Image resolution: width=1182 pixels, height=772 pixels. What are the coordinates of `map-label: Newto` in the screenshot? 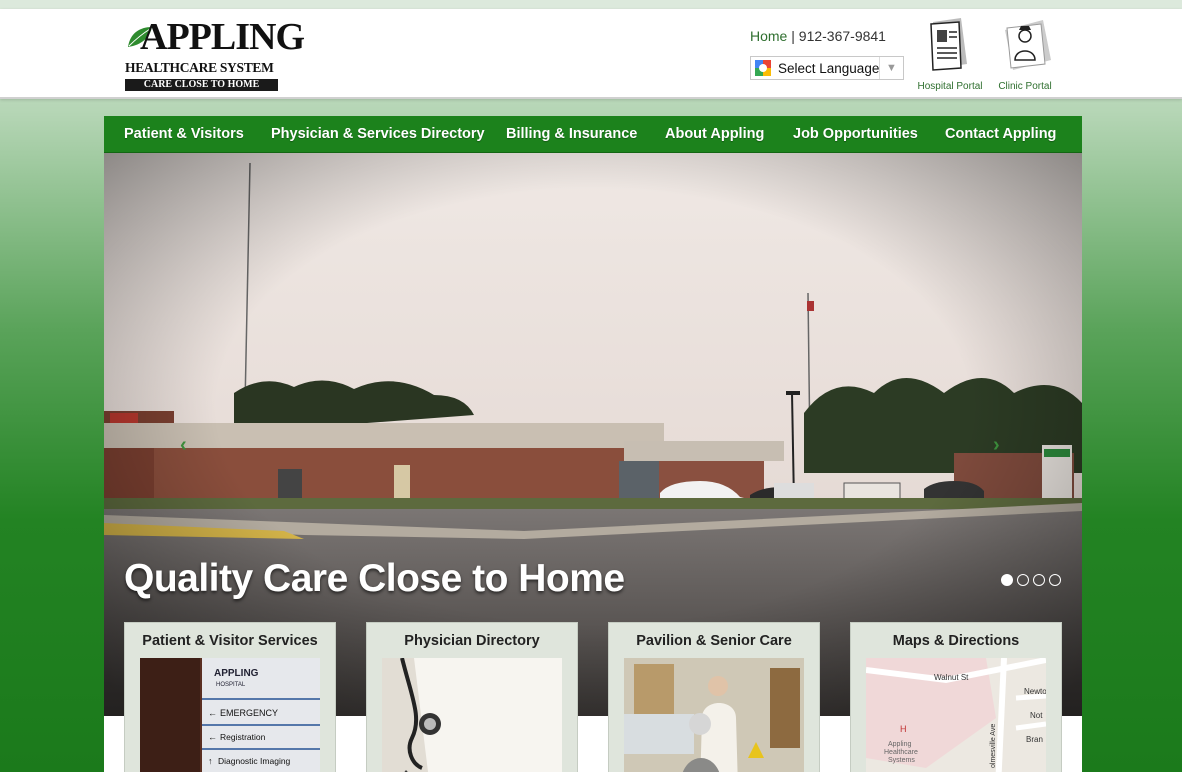 It's located at (1035, 691).